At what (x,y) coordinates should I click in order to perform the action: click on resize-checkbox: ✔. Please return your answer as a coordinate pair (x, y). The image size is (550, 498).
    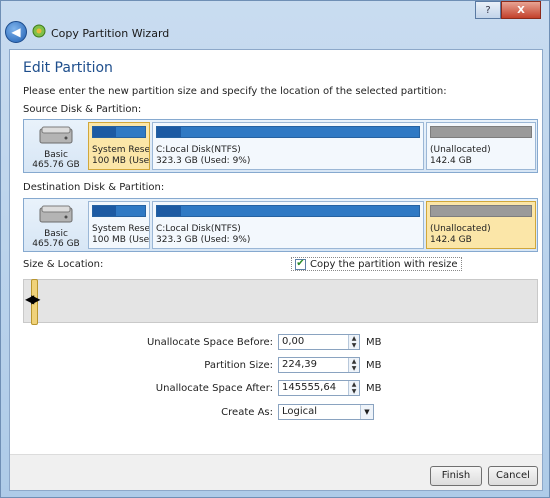
    Looking at the image, I should click on (300, 264).